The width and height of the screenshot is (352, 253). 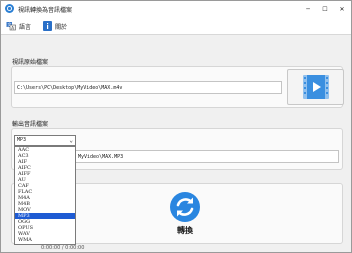 What do you see at coordinates (18, 26) in the screenshot?
I see `menu-item-language: 文 A 語言` at bounding box center [18, 26].